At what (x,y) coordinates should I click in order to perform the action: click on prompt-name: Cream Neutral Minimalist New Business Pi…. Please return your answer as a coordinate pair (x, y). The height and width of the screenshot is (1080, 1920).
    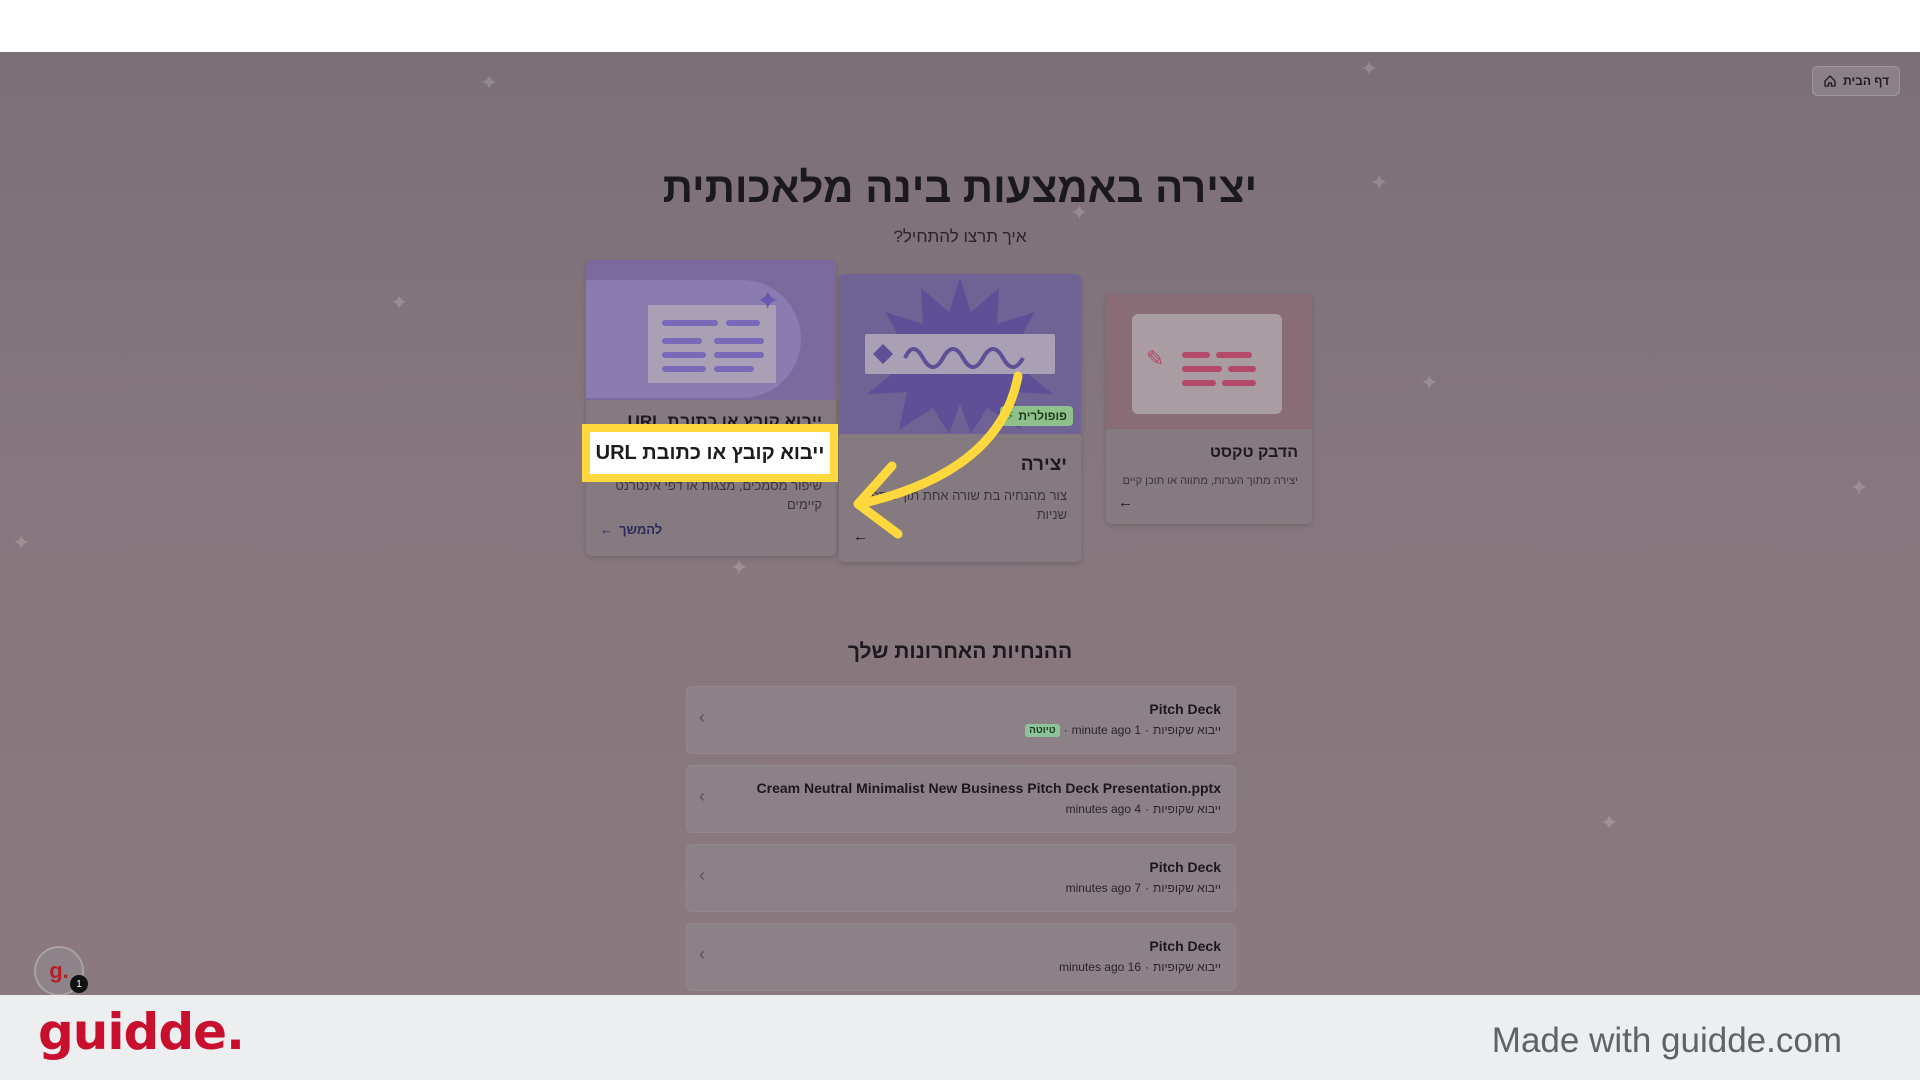
    Looking at the image, I should click on (988, 788).